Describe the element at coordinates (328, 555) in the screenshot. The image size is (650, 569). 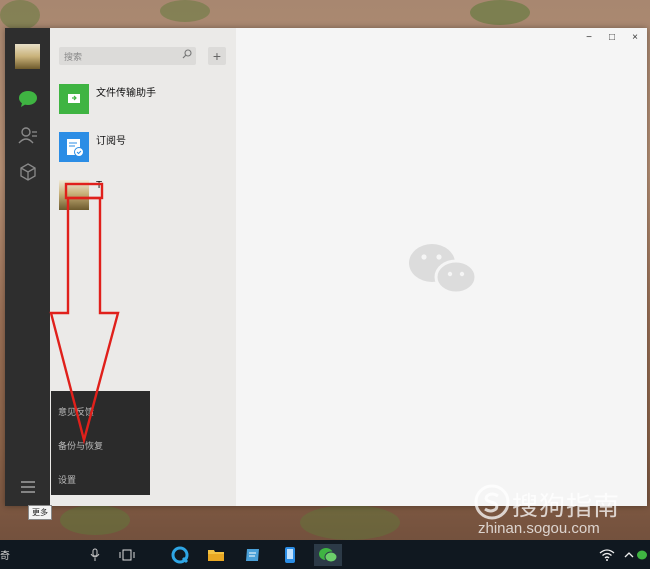
I see `wechat-icon` at that location.